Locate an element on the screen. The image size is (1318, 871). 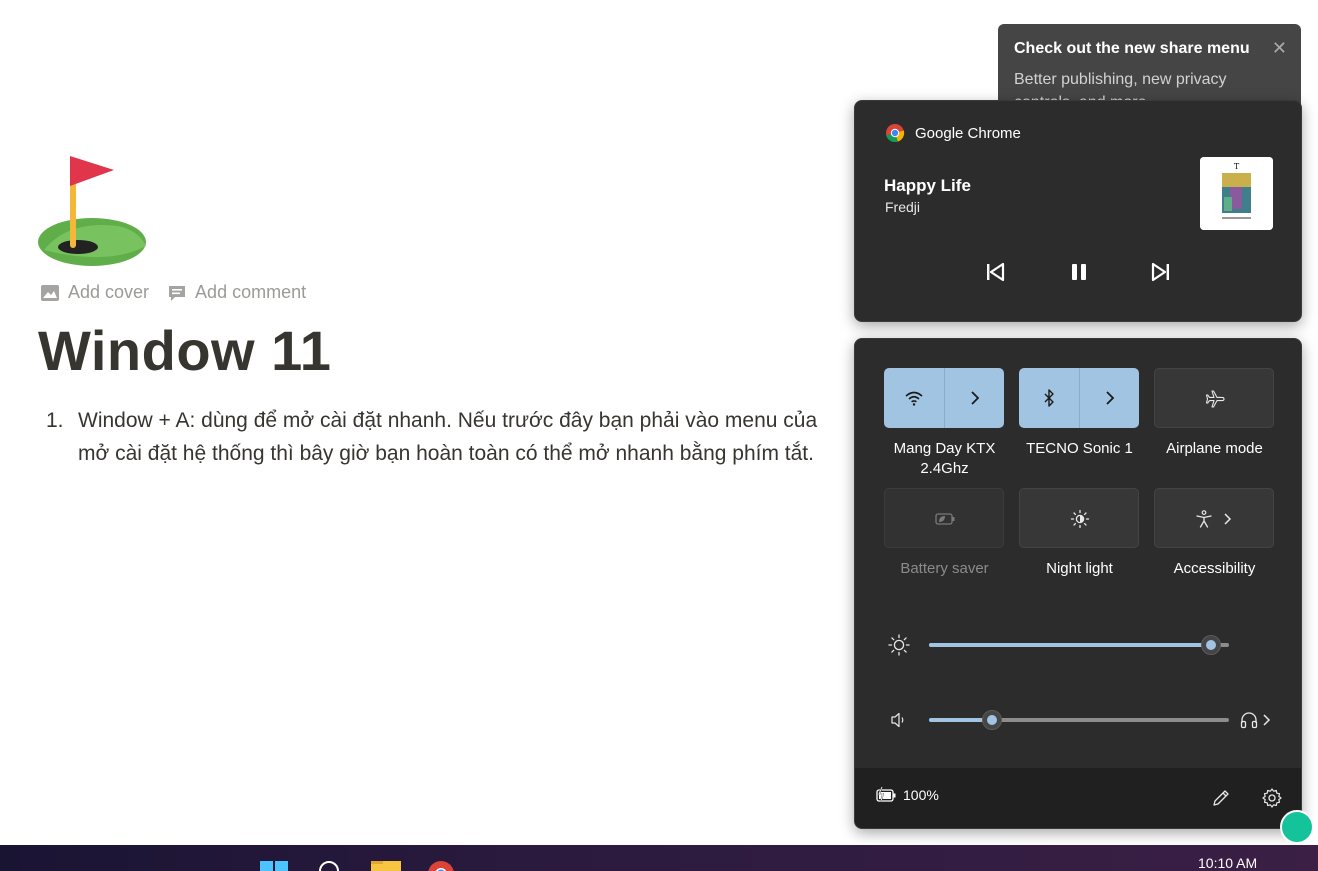
bluetooth-tile is located at coordinates (1079, 398).